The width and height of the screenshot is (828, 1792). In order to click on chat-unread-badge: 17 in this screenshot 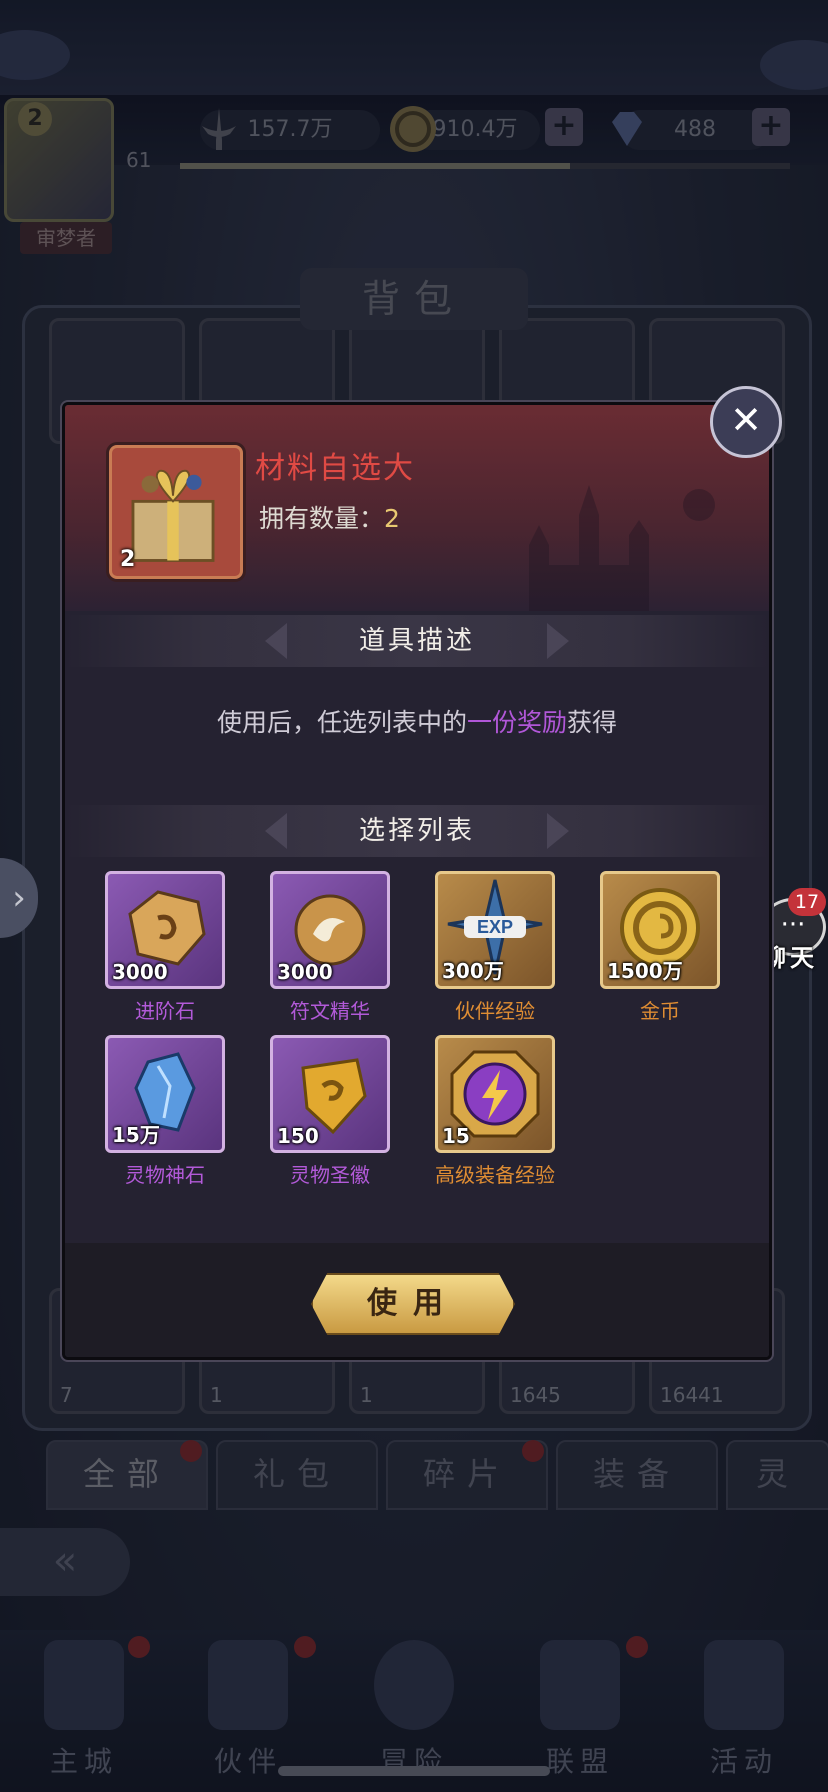, I will do `click(807, 902)`.